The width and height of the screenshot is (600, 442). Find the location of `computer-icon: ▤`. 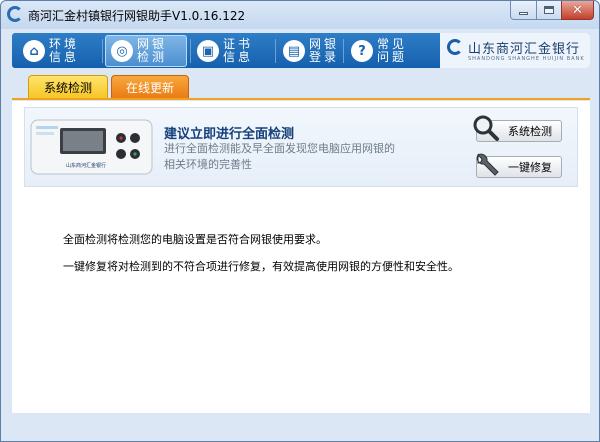

computer-icon: ▤ is located at coordinates (294, 51).